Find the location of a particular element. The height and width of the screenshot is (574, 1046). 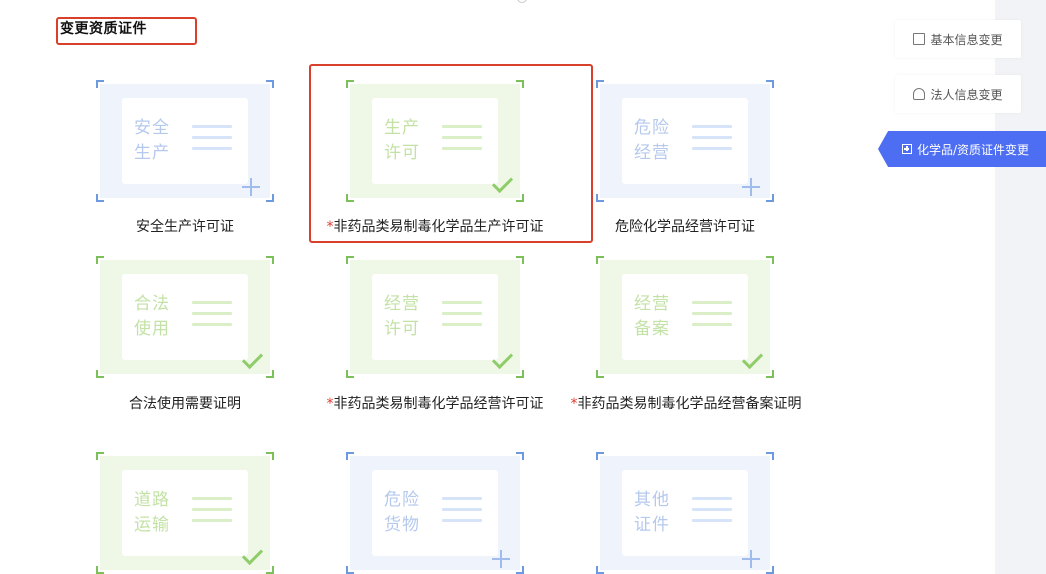

certificate-card: 道路 运输 is located at coordinates (185, 513).